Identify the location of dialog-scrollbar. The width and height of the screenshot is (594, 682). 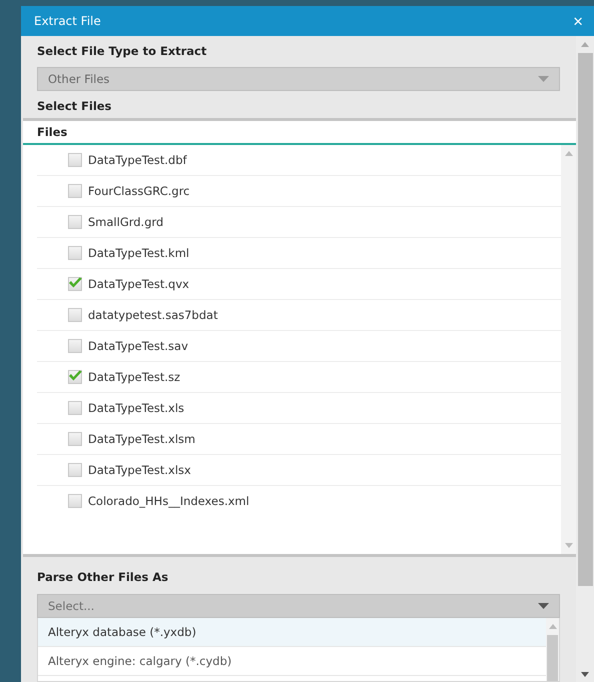
(585, 359).